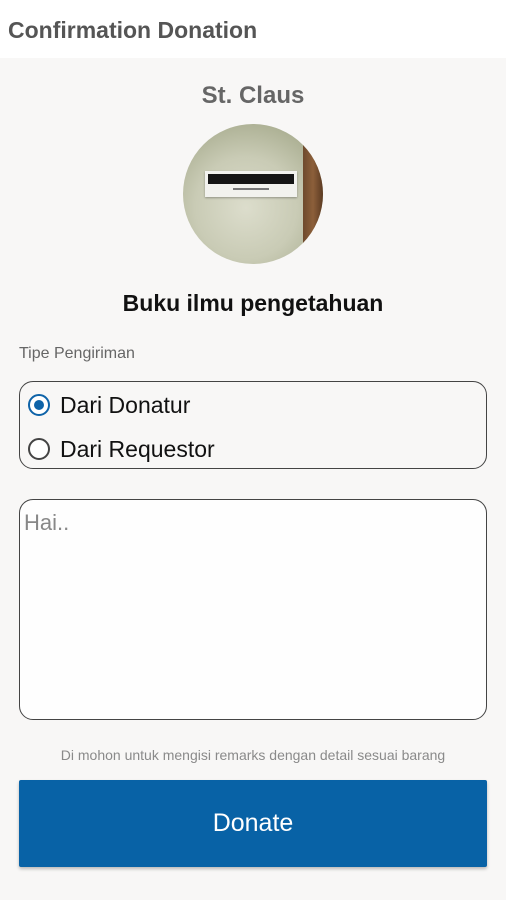 This screenshot has height=900, width=506. I want to click on shipping-type-label: Tipe Pengiriman, so click(77, 353).